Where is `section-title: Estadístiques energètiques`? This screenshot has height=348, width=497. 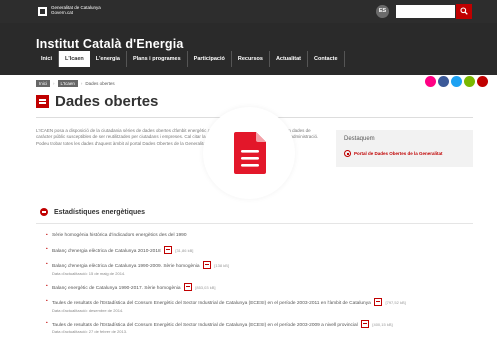
section-title: Estadístiques energètiques is located at coordinates (100, 212).